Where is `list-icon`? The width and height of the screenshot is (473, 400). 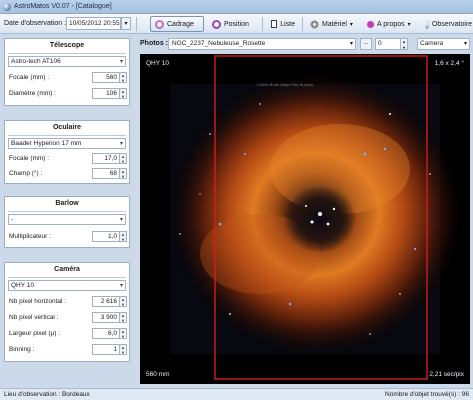
list-icon is located at coordinates (274, 24).